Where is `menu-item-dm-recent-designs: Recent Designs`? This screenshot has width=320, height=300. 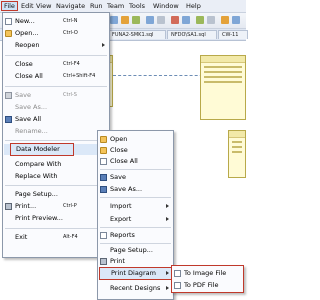 menu-item-dm-recent-designs: Recent Designs is located at coordinates (135, 288).